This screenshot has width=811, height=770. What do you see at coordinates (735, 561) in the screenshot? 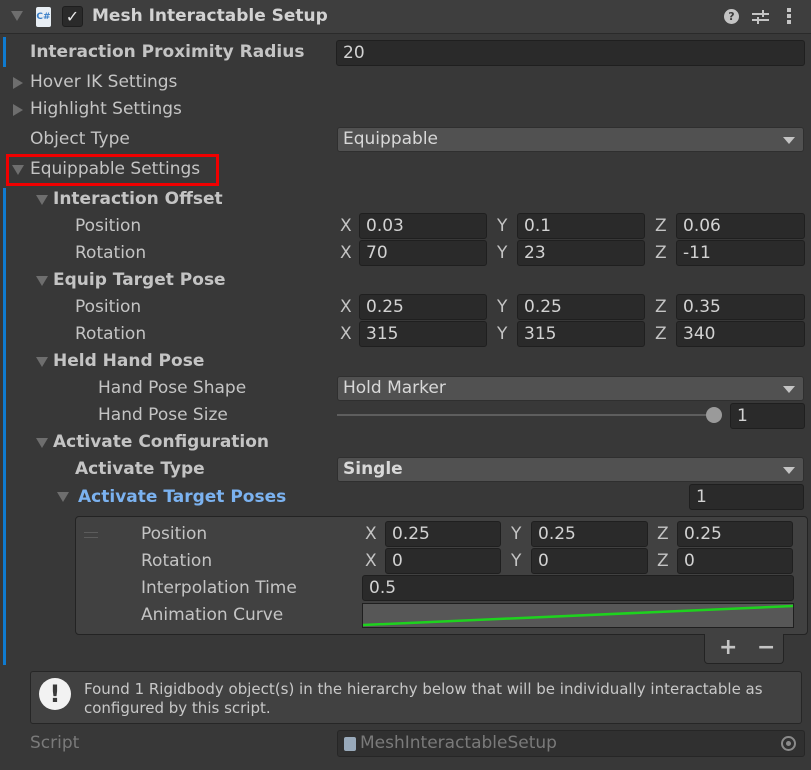
I see `target-rotation-z: 0` at bounding box center [735, 561].